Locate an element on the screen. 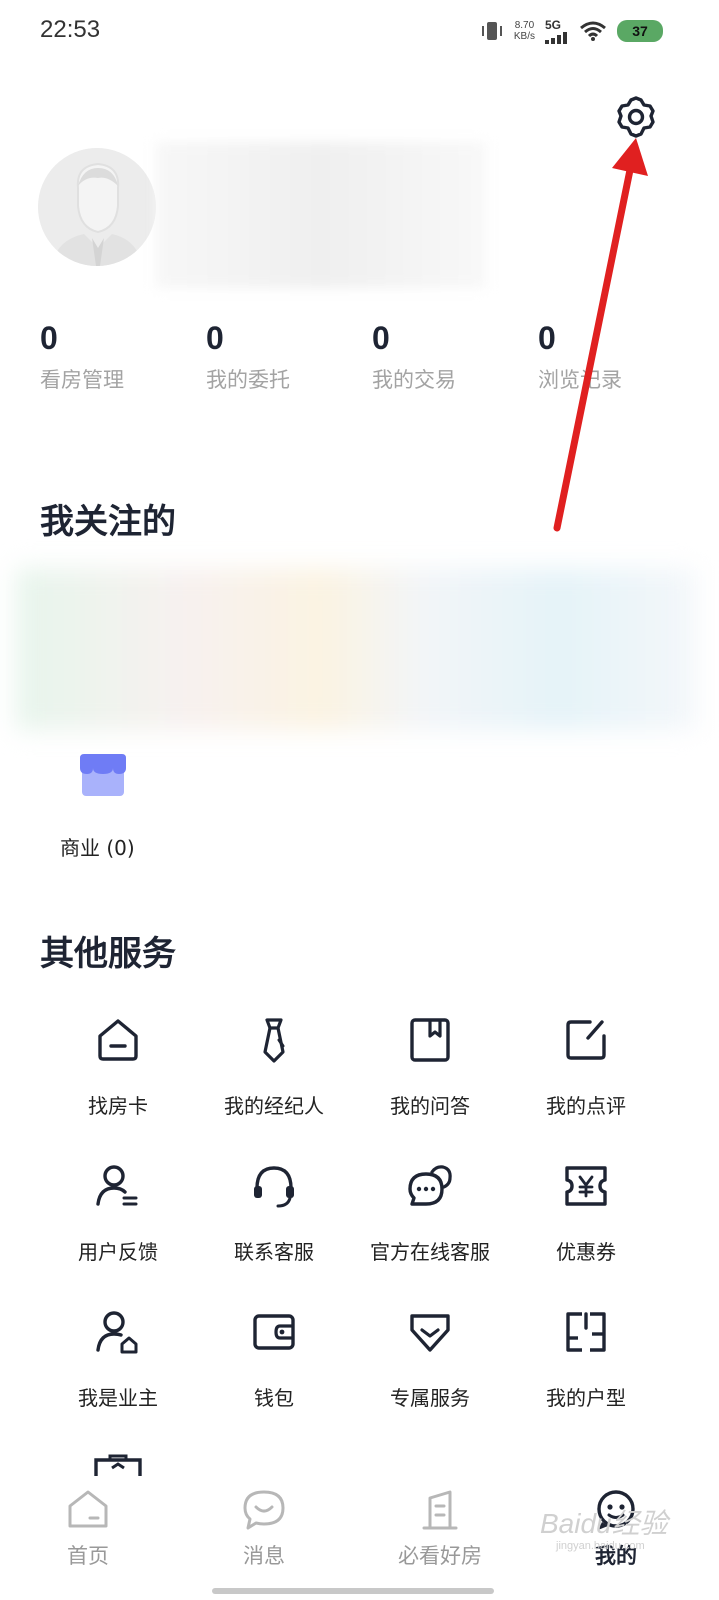 This screenshot has height=1600, width=719. wifi-icon is located at coordinates (593, 31).